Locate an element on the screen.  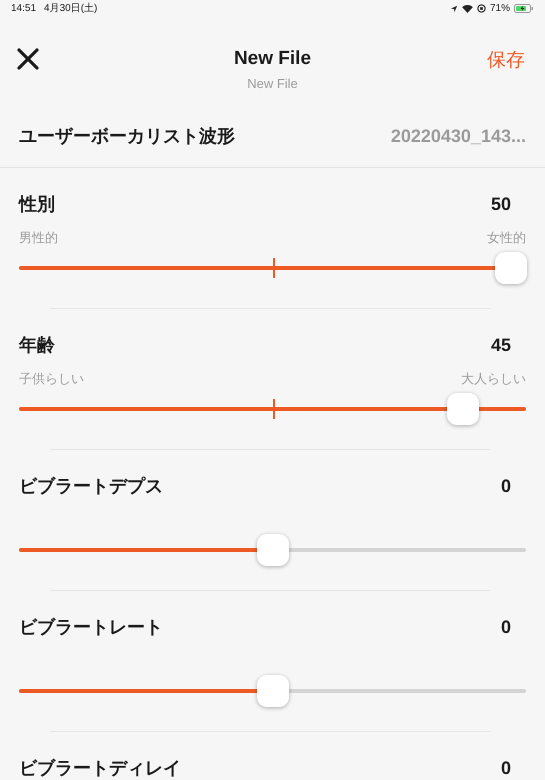
location-icon is located at coordinates (454, 8).